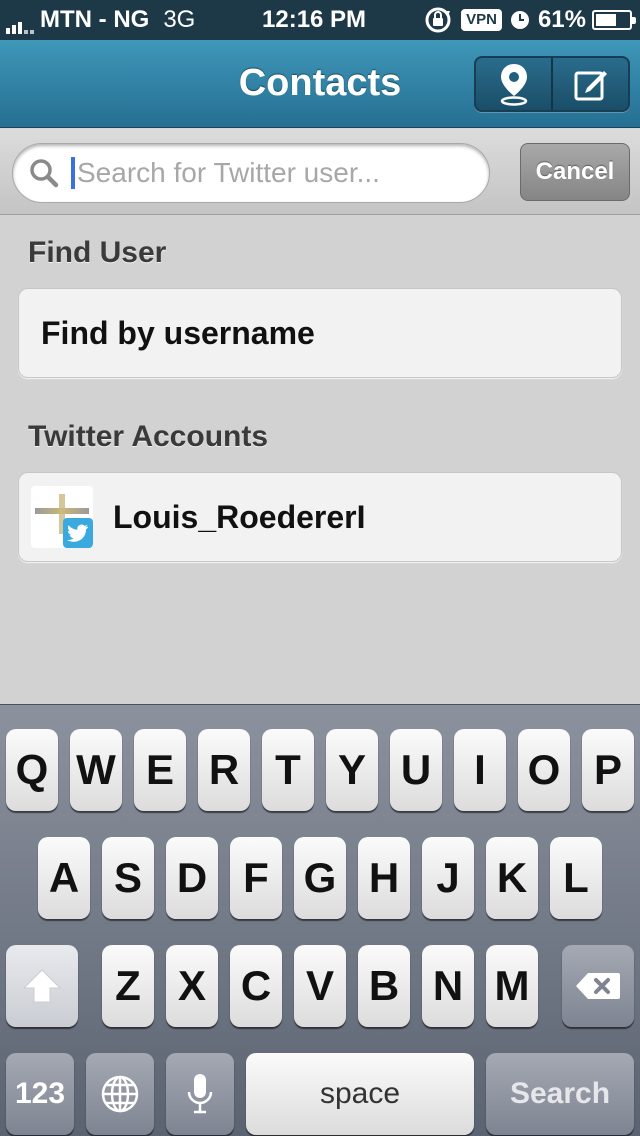 Image resolution: width=640 pixels, height=1136 pixels. What do you see at coordinates (519, 20) in the screenshot?
I see `alarm-clock-icon` at bounding box center [519, 20].